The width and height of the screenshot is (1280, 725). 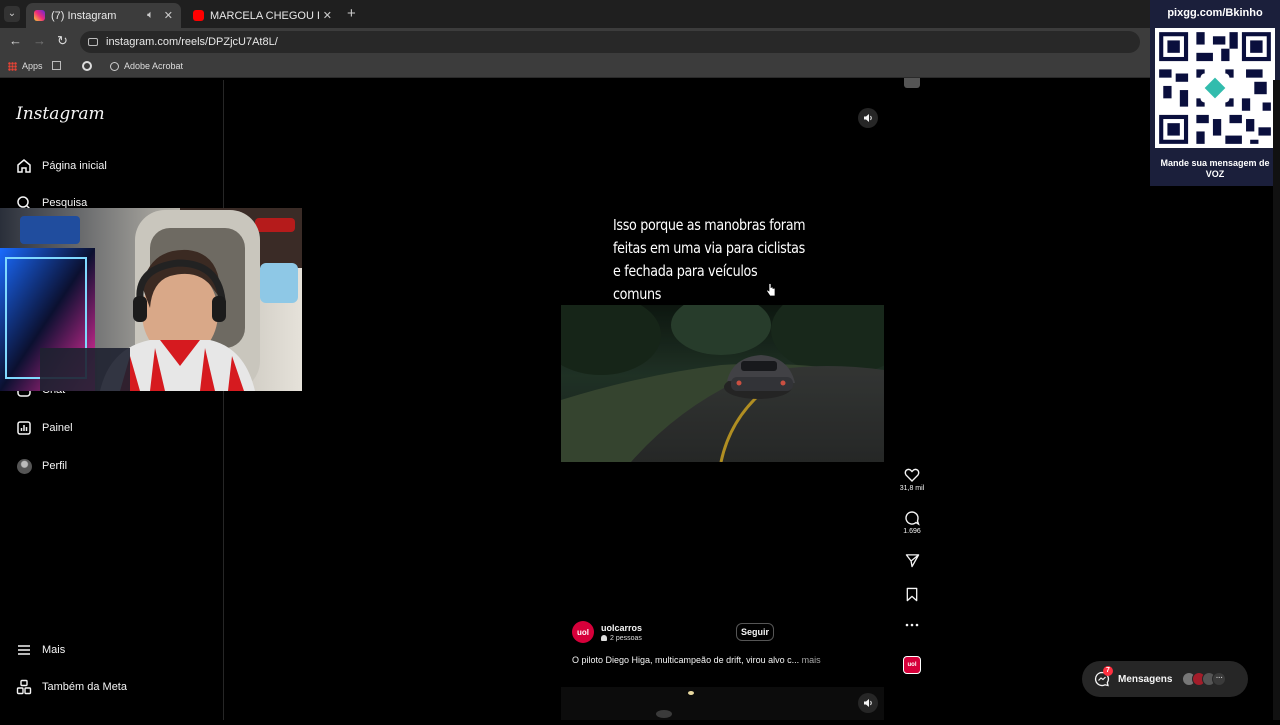 I want to click on reel-video-frame, so click(x=722, y=383).